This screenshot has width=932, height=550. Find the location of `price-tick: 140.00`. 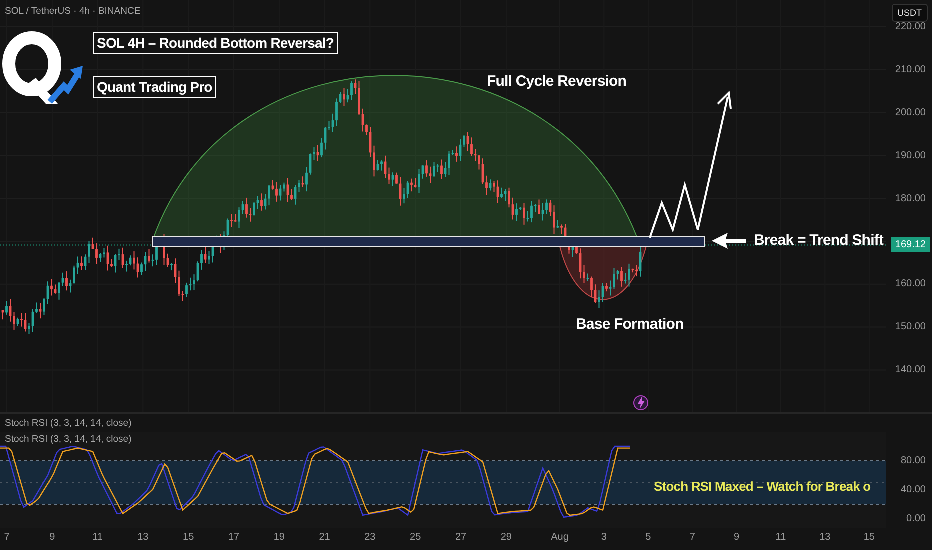

price-tick: 140.00 is located at coordinates (910, 370).